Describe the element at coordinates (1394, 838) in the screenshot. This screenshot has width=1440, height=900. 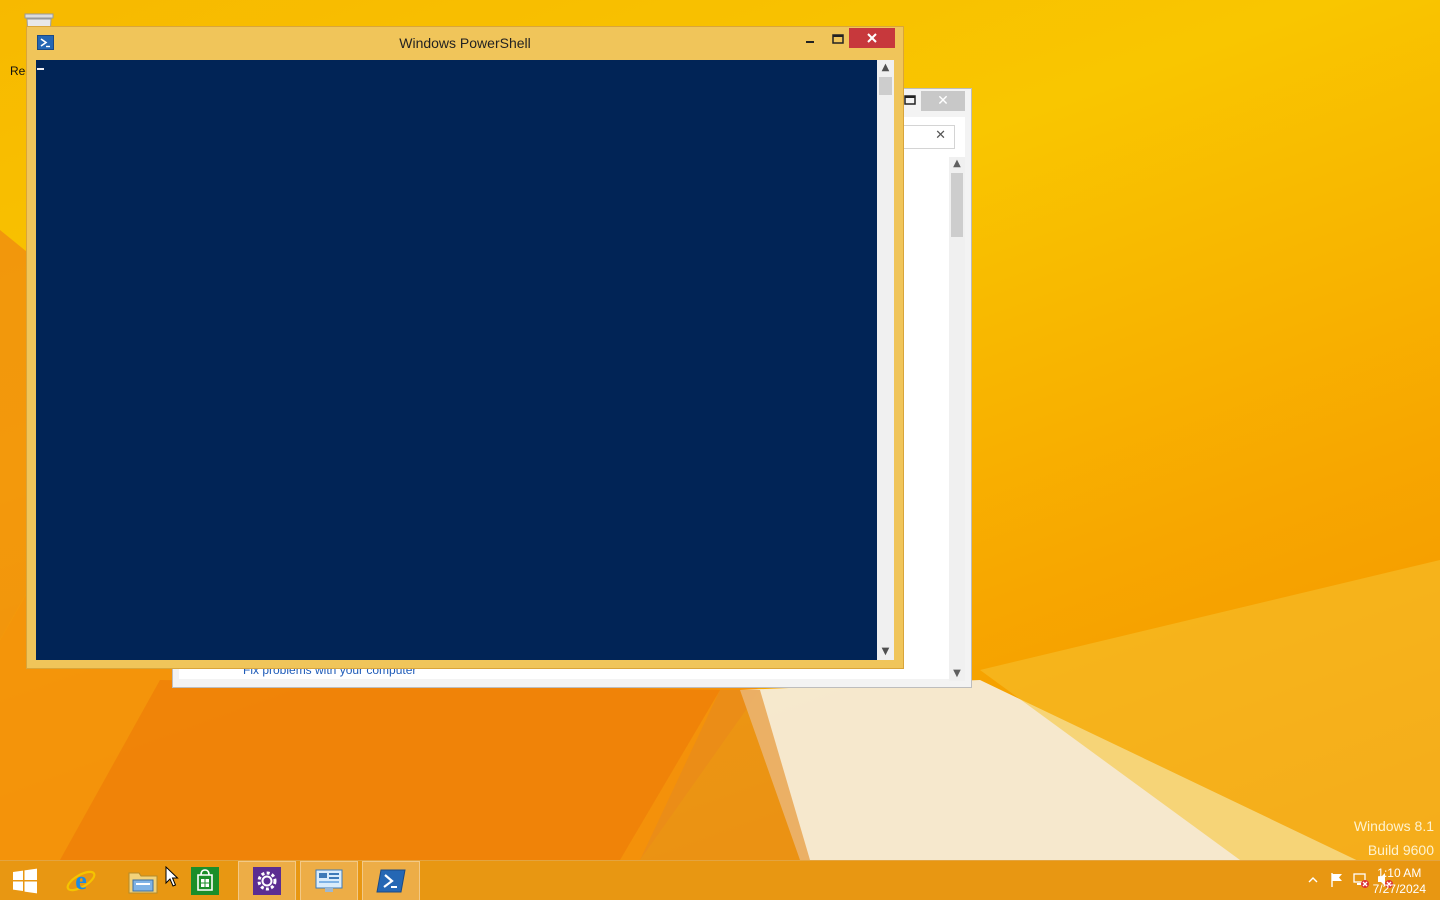
I see `windows-build-watermark: Windows 8.1 Build 9600` at that location.